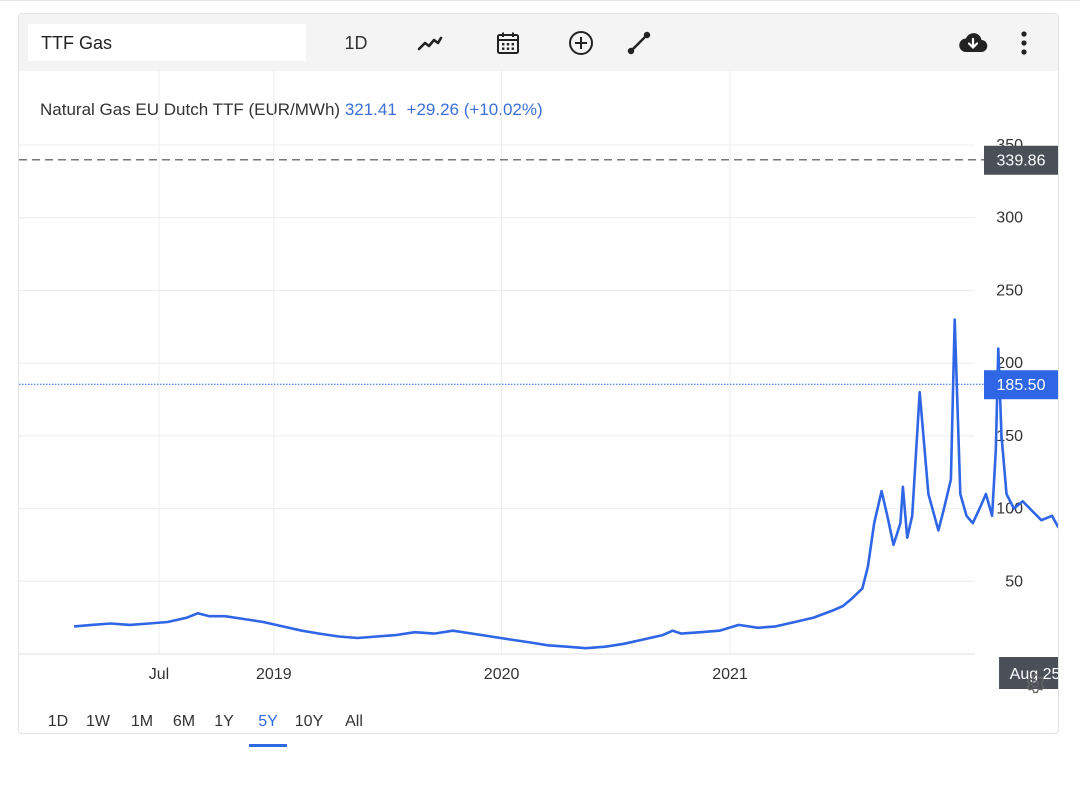  I want to click on gear-icon, so click(1035, 684).